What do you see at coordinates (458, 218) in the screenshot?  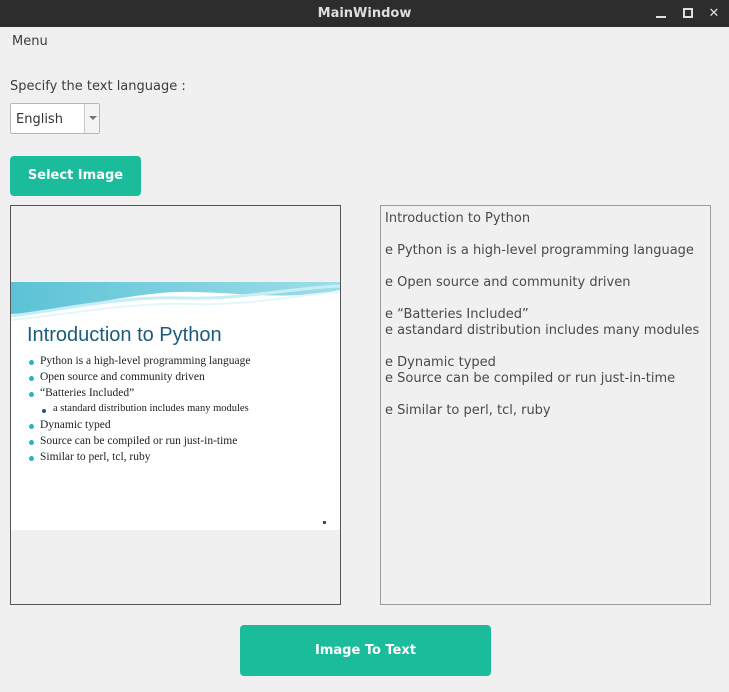 I see `output-line: Introduction to Python` at bounding box center [458, 218].